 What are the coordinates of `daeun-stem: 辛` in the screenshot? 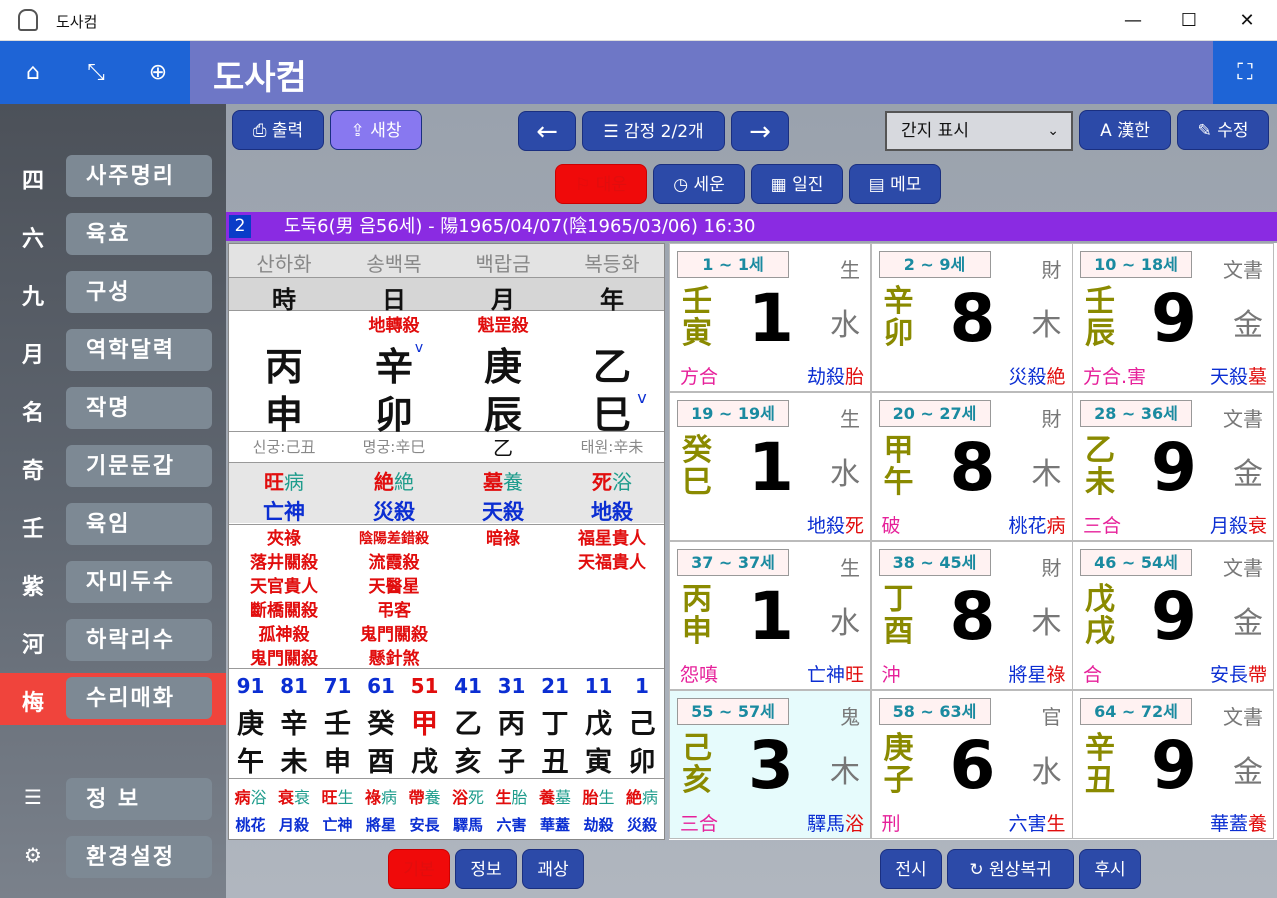 It's located at (294, 724).